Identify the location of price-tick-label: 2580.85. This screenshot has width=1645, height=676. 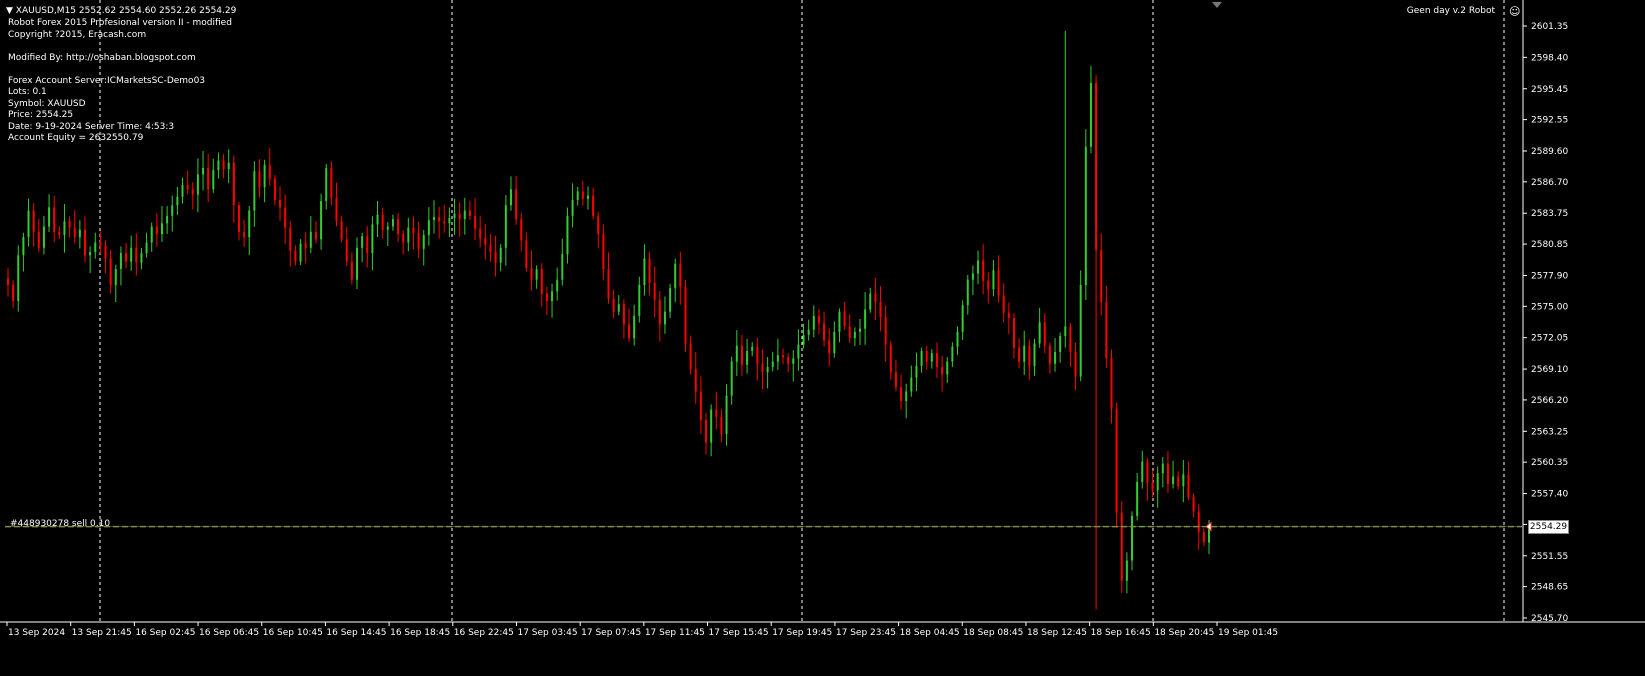
(1549, 245).